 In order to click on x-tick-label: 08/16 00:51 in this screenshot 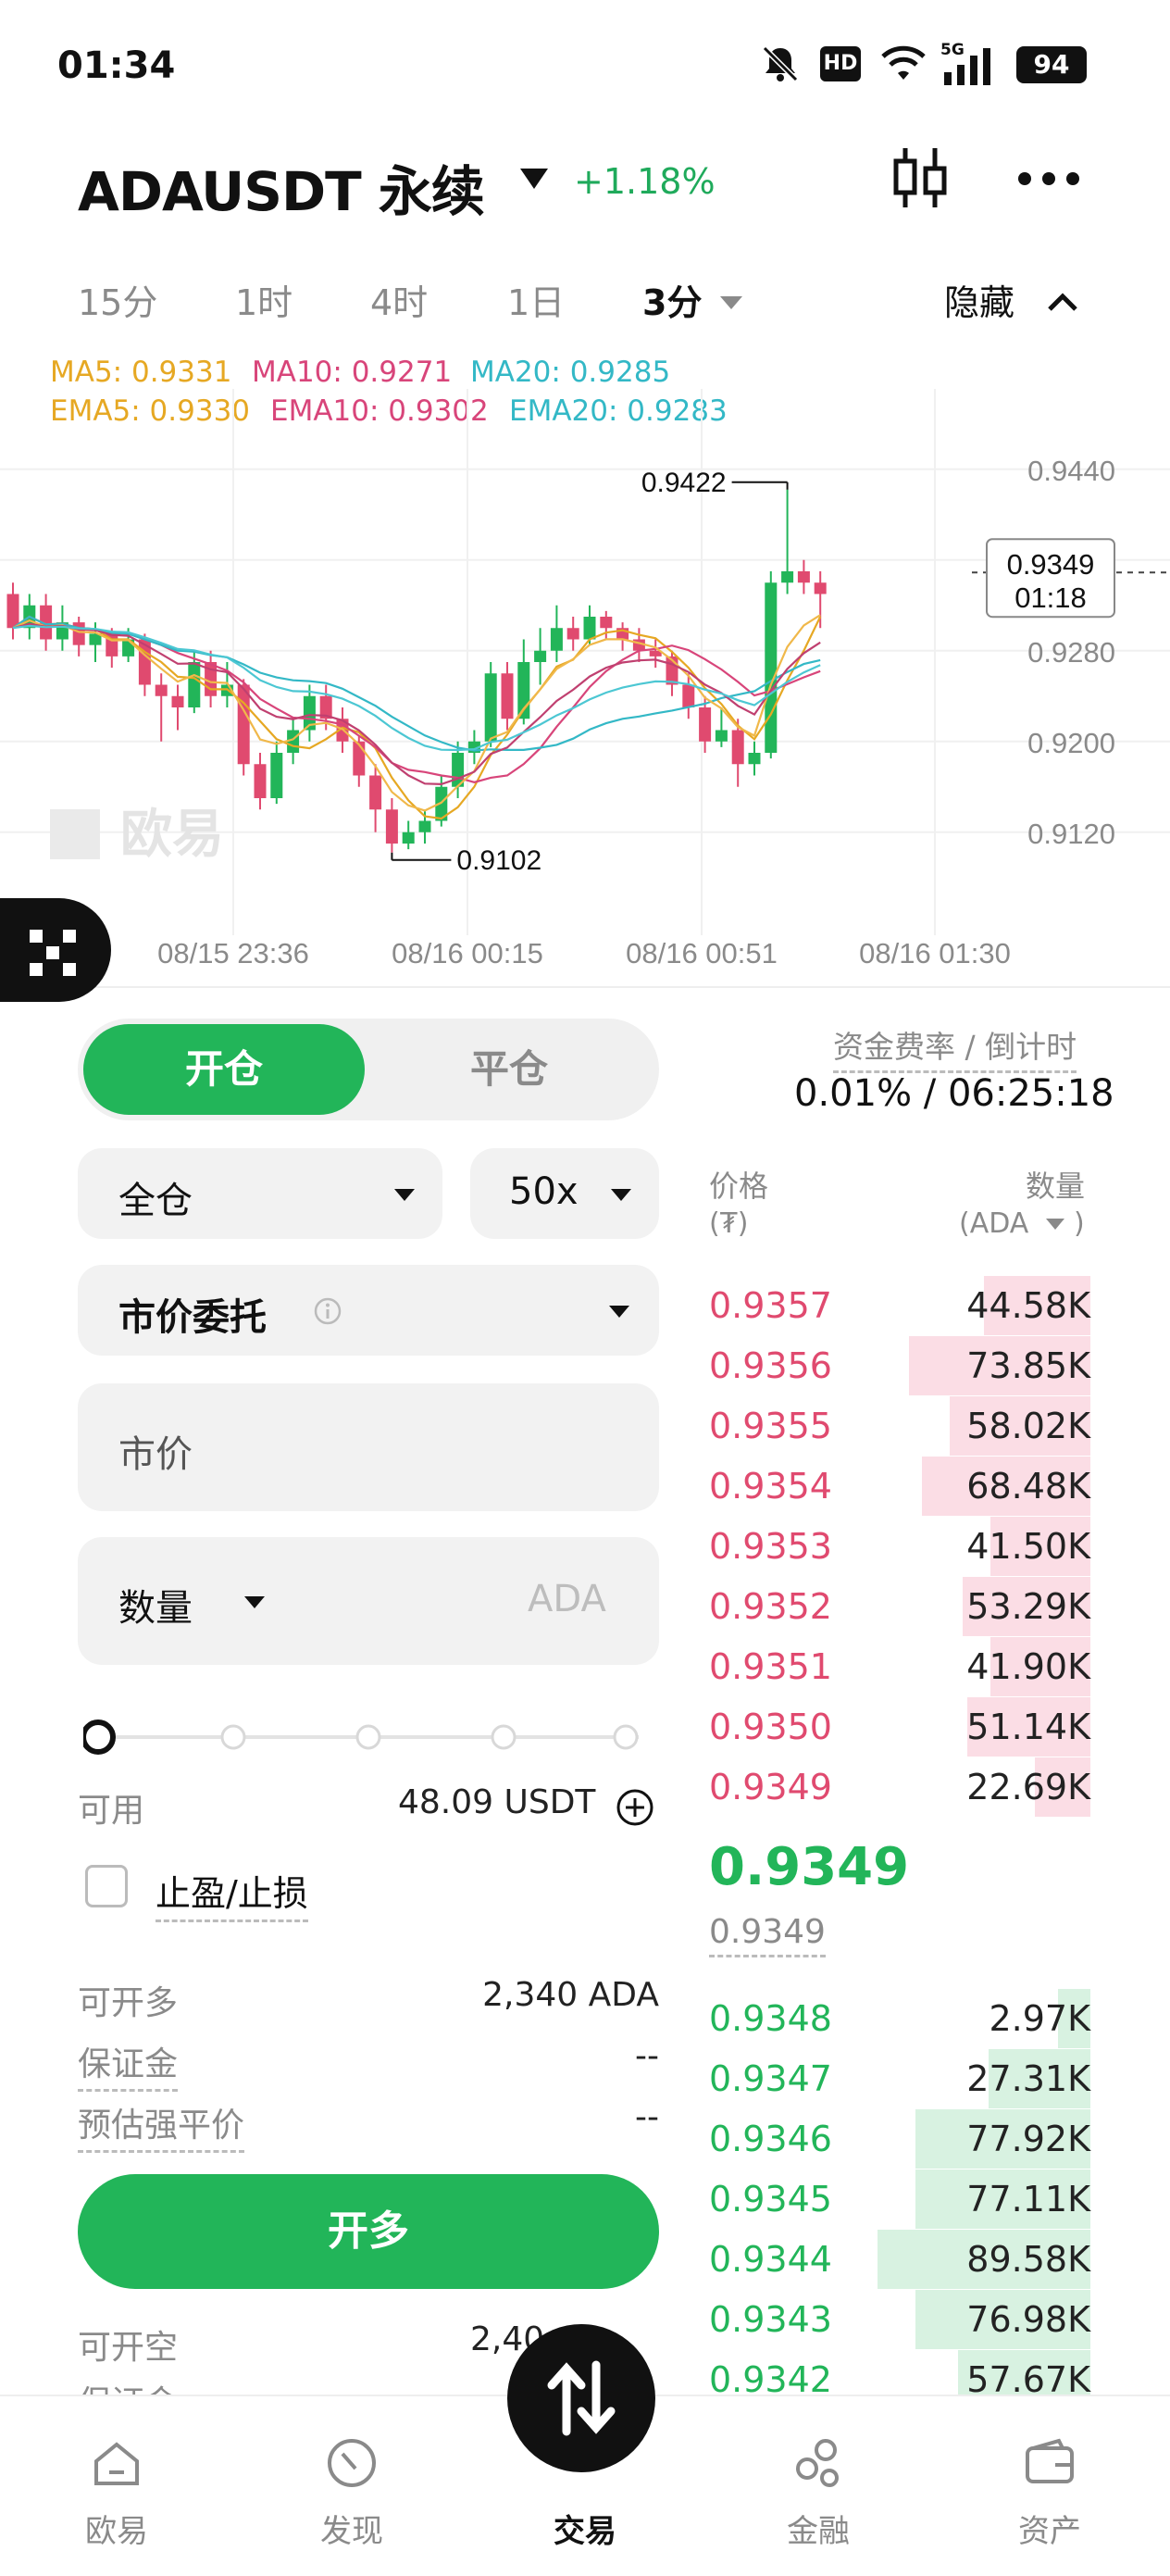, I will do `click(702, 953)`.